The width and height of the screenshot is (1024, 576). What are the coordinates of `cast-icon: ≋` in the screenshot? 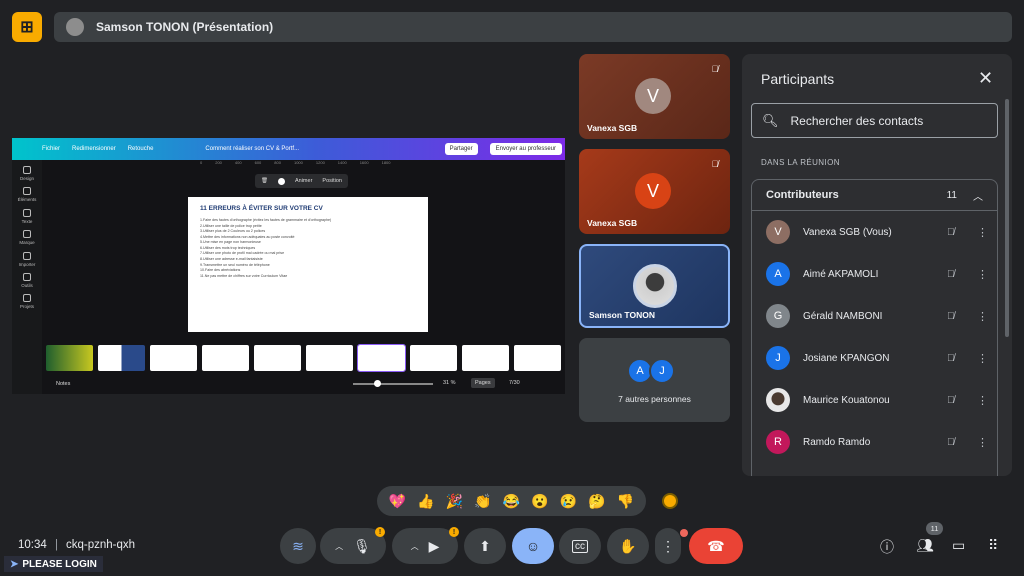 It's located at (298, 545).